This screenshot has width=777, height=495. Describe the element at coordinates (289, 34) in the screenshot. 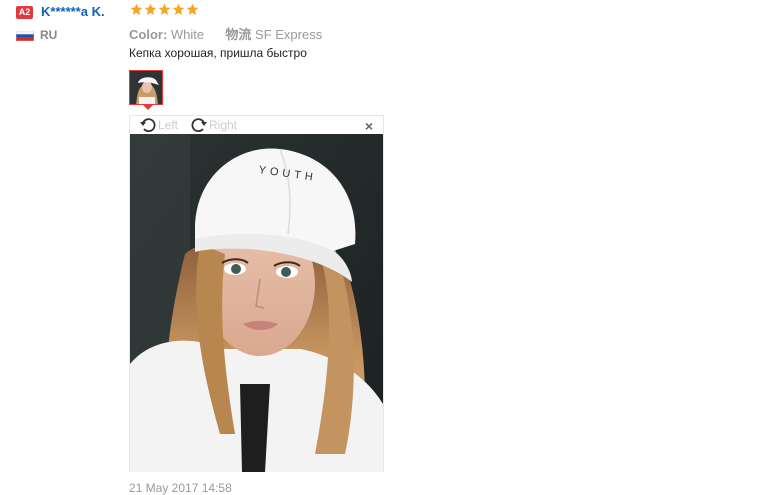

I see `shipping-value: SF Express` at that location.